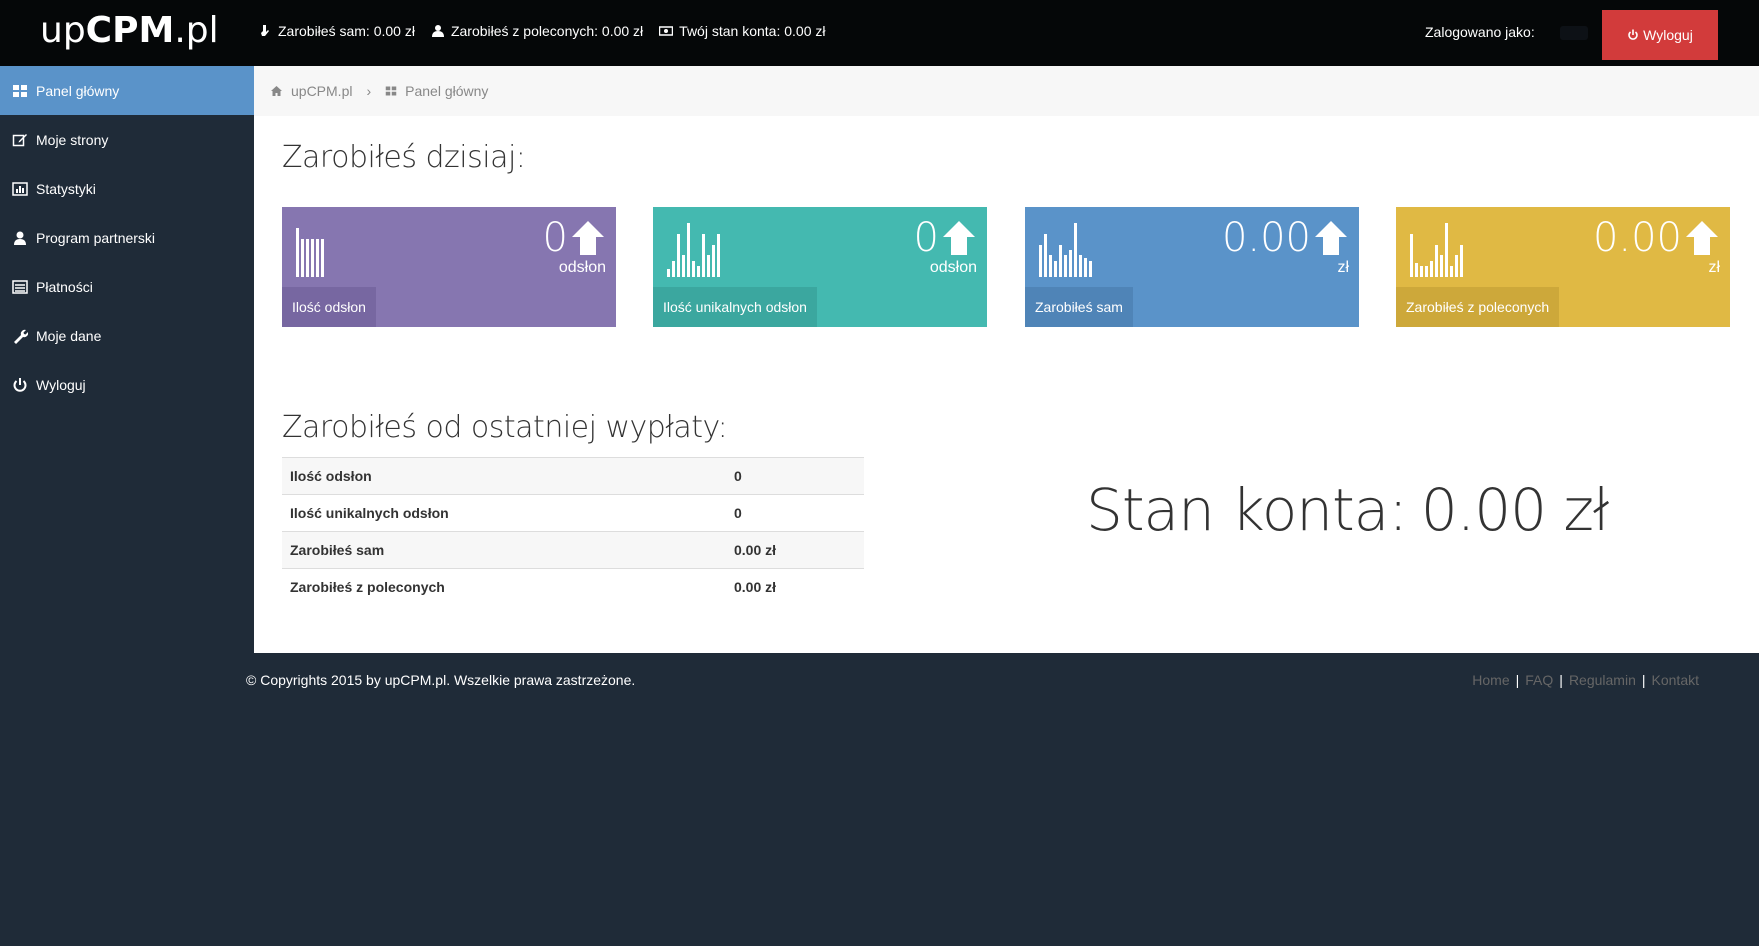  I want to click on logout-button: Wyloguj, so click(1660, 35).